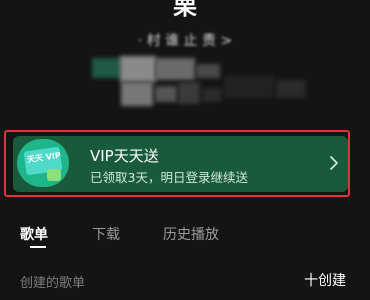 The image size is (370, 300). Describe the element at coordinates (38, 247) in the screenshot. I see `active-tab-indicator` at that location.